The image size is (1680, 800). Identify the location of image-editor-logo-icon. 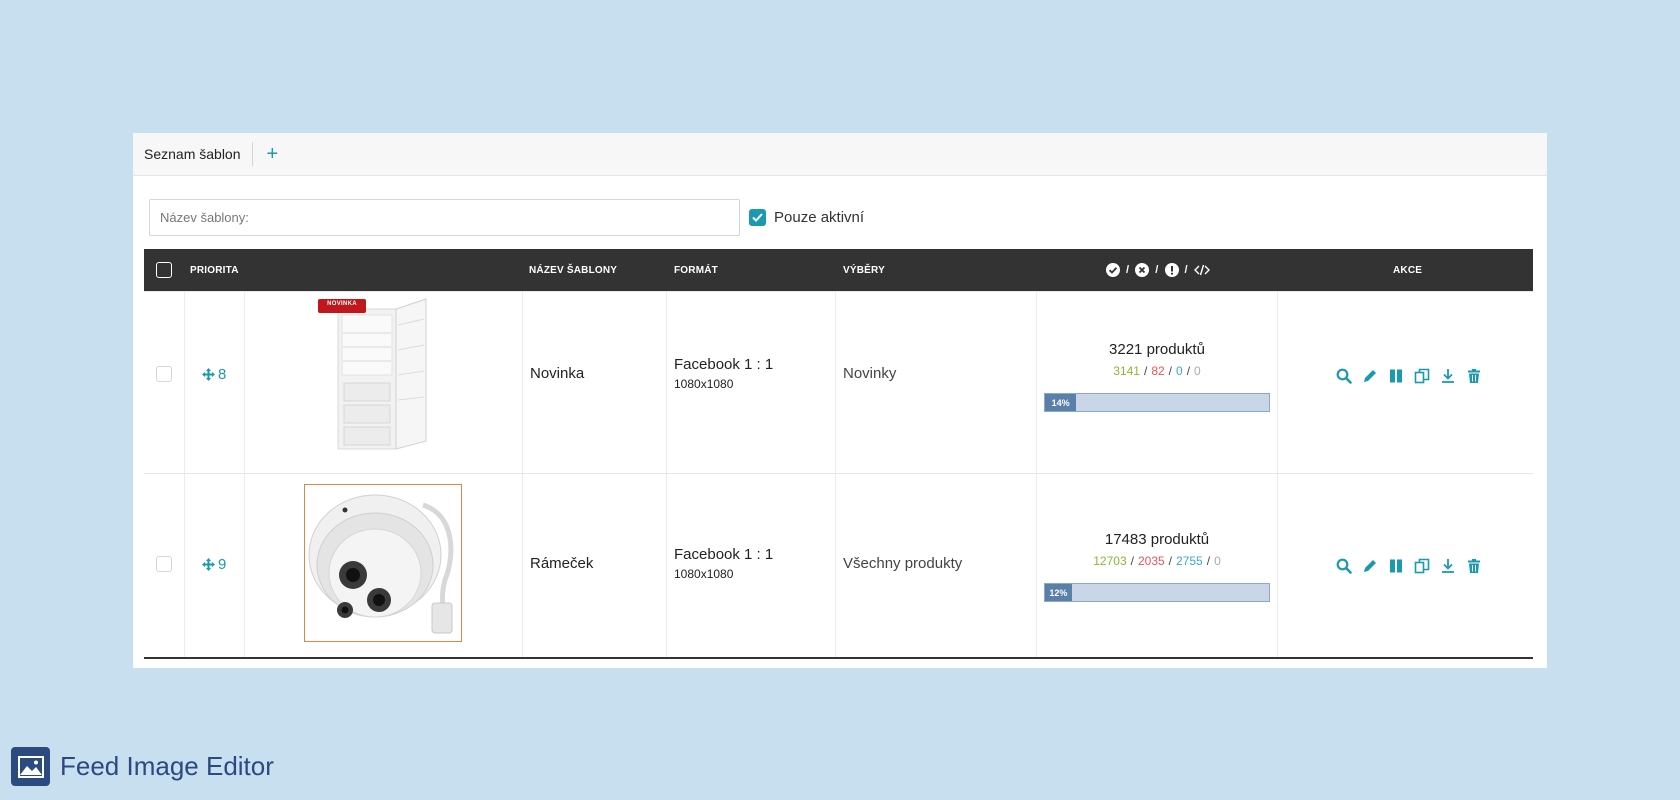
(30, 766).